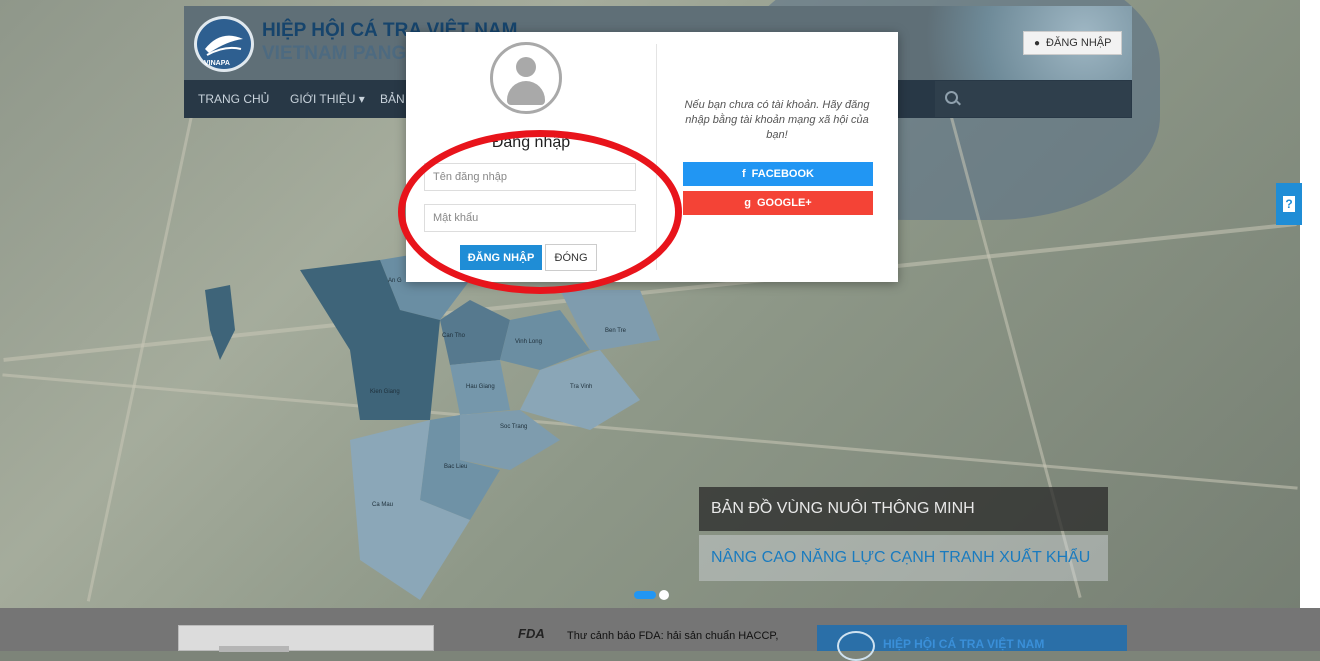 The height and width of the screenshot is (661, 1320). I want to click on island-phu-quoc, so click(220, 322).